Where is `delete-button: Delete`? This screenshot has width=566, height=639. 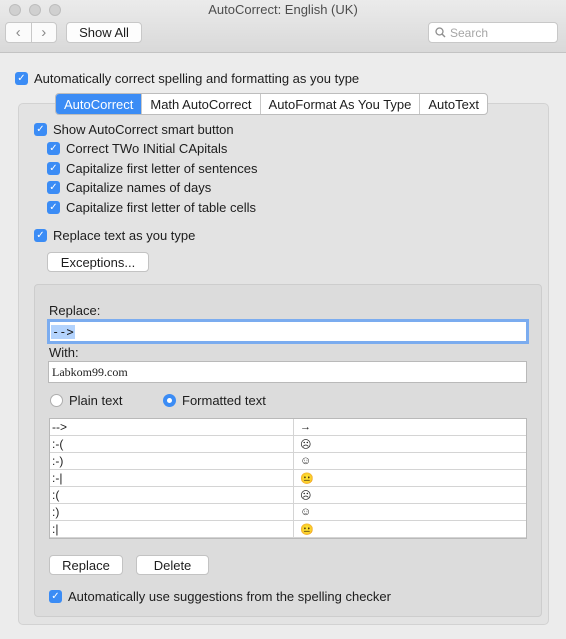
delete-button: Delete is located at coordinates (172, 565).